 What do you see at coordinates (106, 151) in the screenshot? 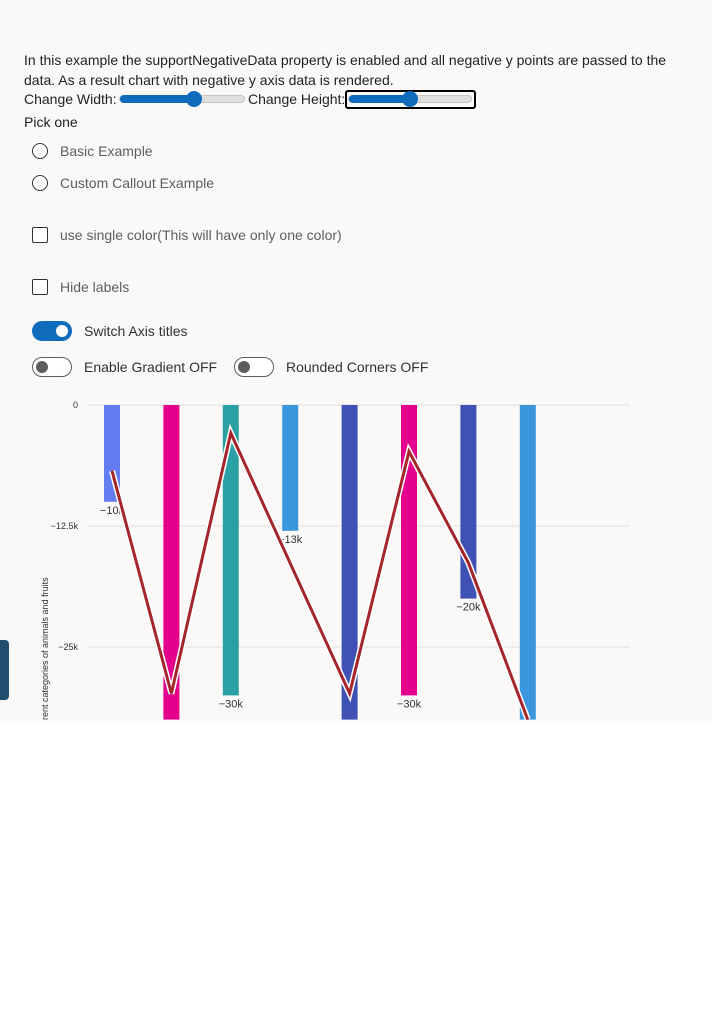
I see `radio-label: Basic Example` at bounding box center [106, 151].